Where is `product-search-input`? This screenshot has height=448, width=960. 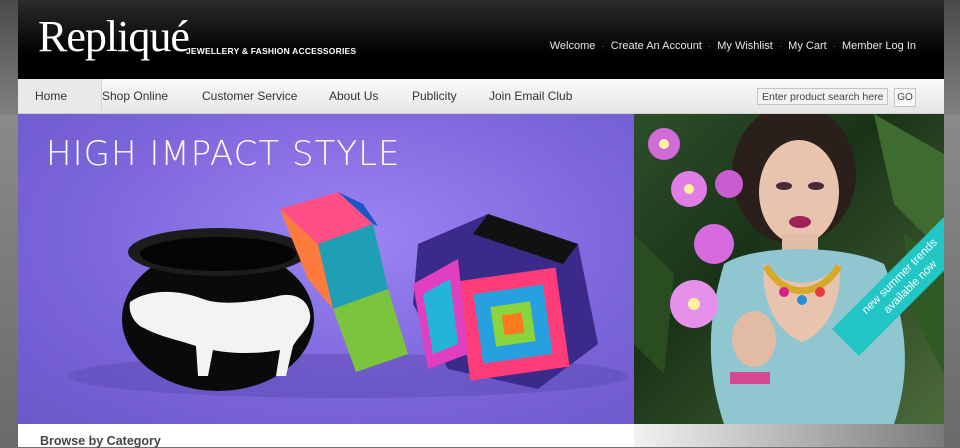
product-search-input is located at coordinates (822, 96).